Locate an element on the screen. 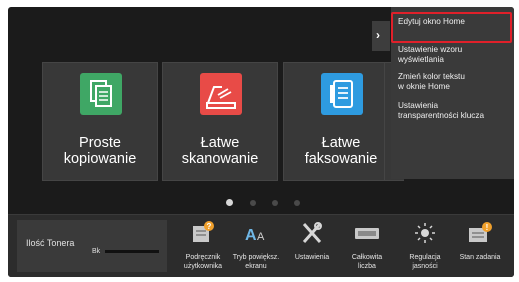 This screenshot has height=282, width=519. action-panel-toggle: › is located at coordinates (381, 36).